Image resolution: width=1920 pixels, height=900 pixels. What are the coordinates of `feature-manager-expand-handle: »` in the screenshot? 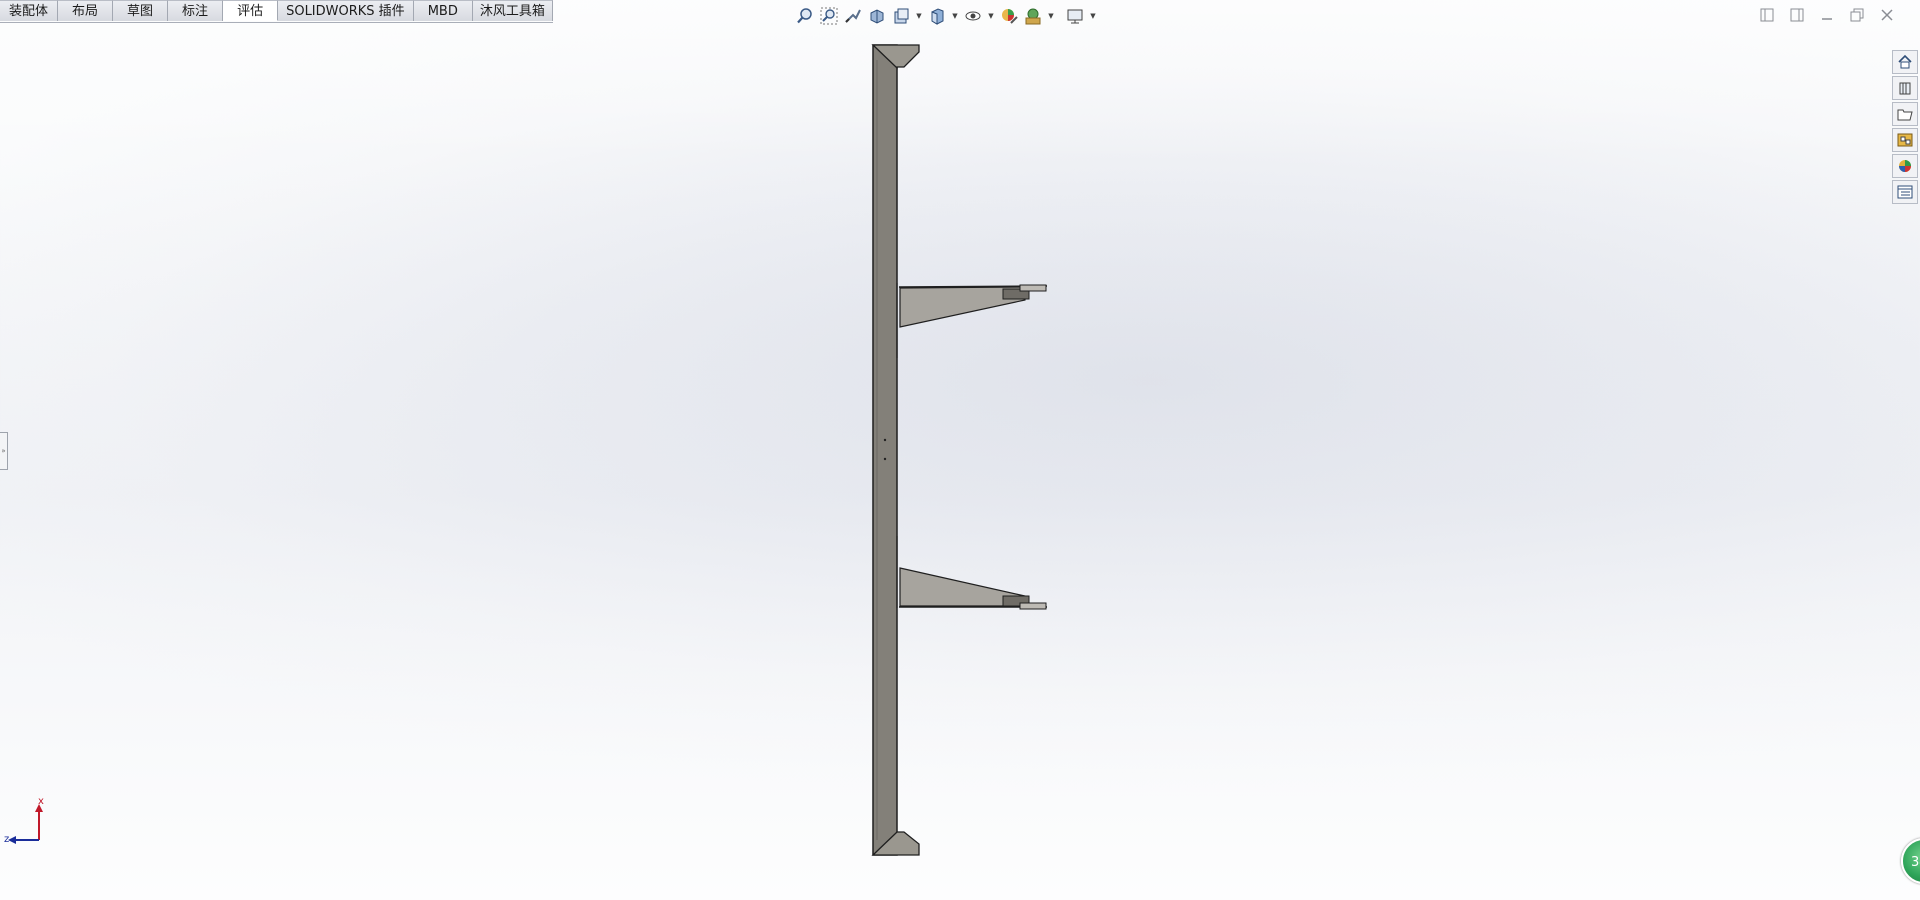 It's located at (4, 451).